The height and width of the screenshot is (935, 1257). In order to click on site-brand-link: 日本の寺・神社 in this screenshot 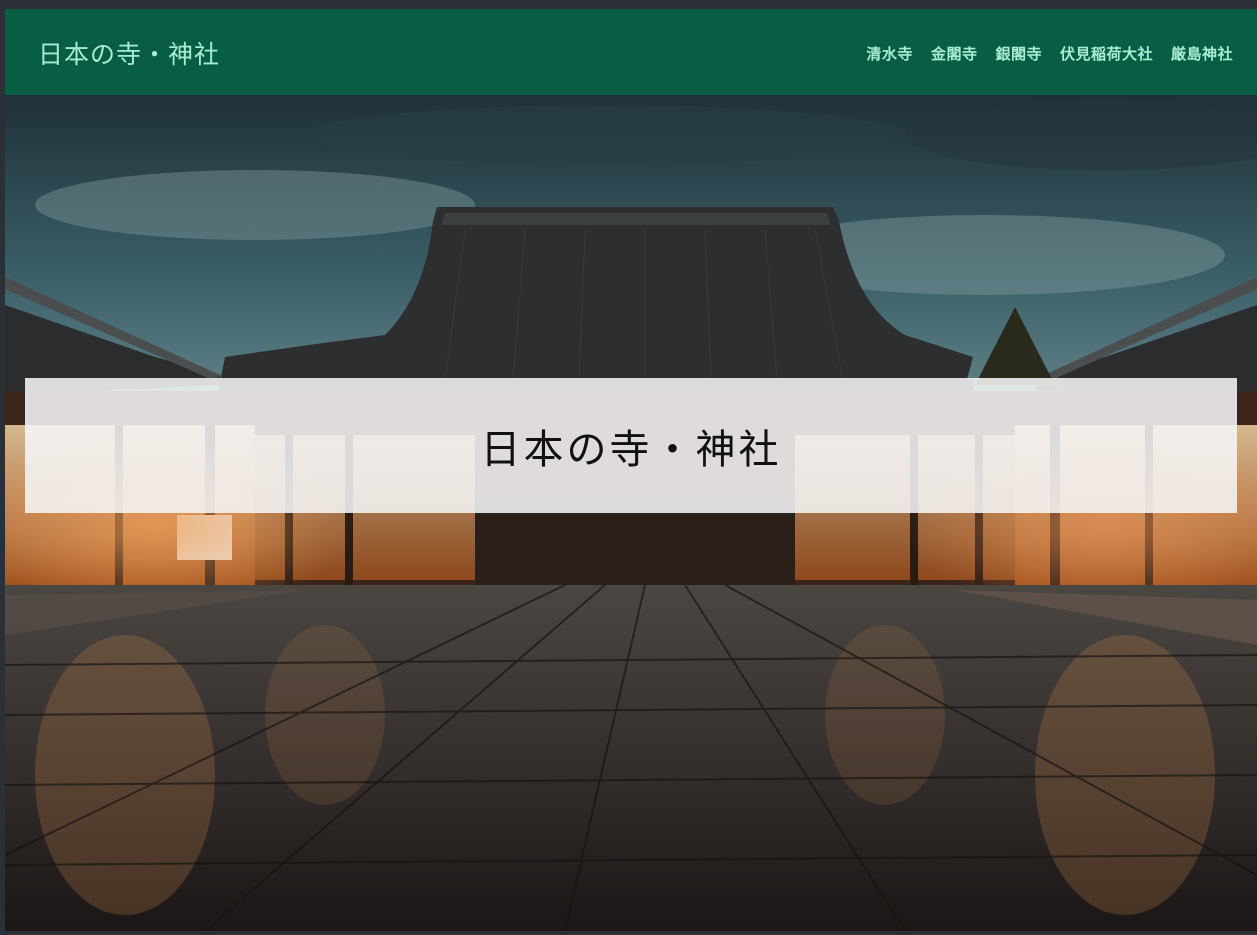, I will do `click(129, 53)`.